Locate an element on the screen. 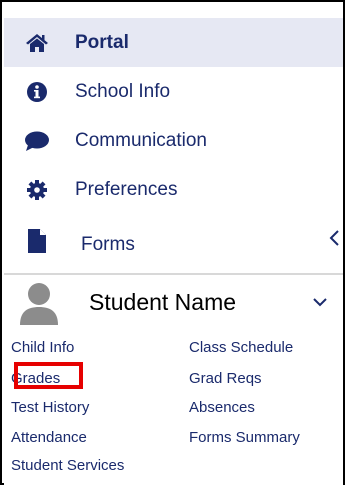 This screenshot has height=485, width=345. link-forms-summary: Forms Summary is located at coordinates (244, 437).